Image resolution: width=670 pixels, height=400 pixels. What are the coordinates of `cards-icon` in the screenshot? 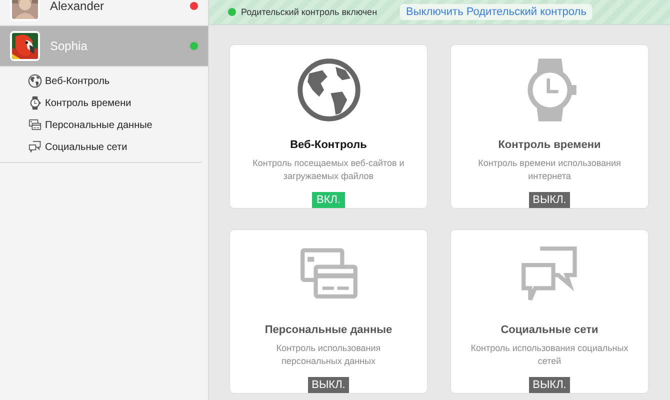 It's located at (35, 125).